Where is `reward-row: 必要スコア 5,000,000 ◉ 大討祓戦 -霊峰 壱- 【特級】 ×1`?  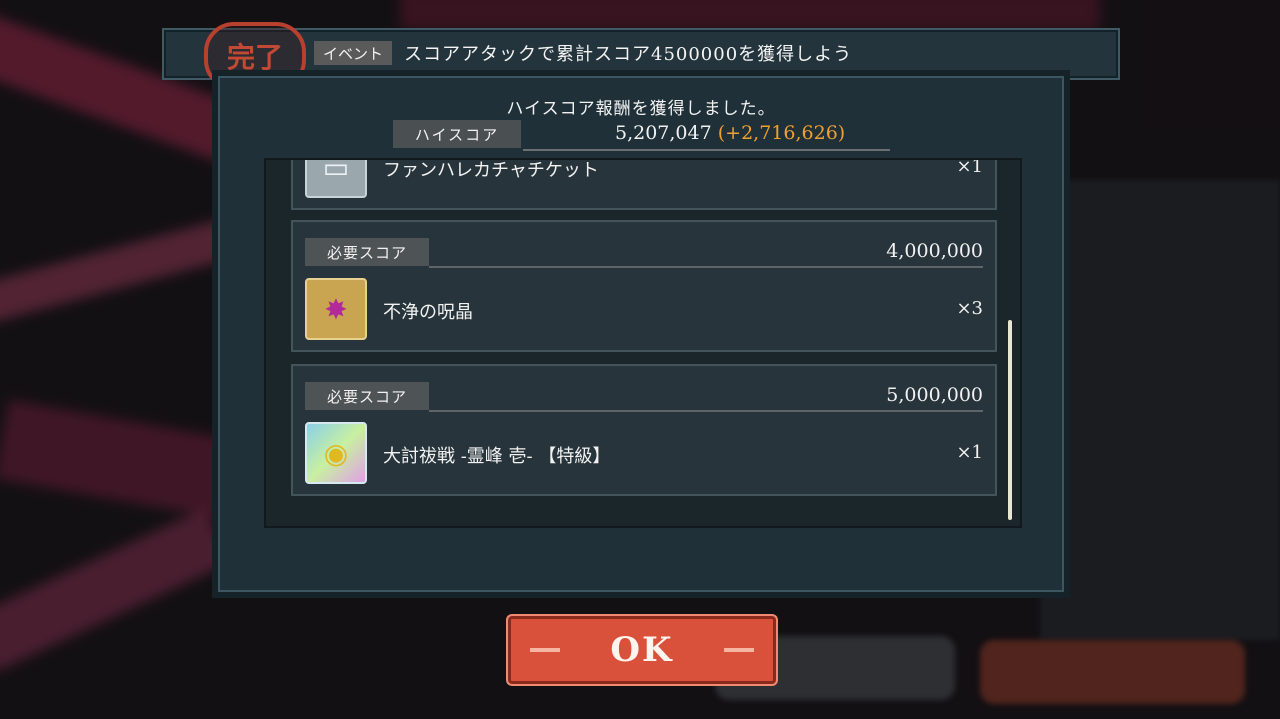
reward-row: 必要スコア 5,000,000 ◉ 大討祓戦 -霊峰 壱- 【特級】 ×1 is located at coordinates (644, 430).